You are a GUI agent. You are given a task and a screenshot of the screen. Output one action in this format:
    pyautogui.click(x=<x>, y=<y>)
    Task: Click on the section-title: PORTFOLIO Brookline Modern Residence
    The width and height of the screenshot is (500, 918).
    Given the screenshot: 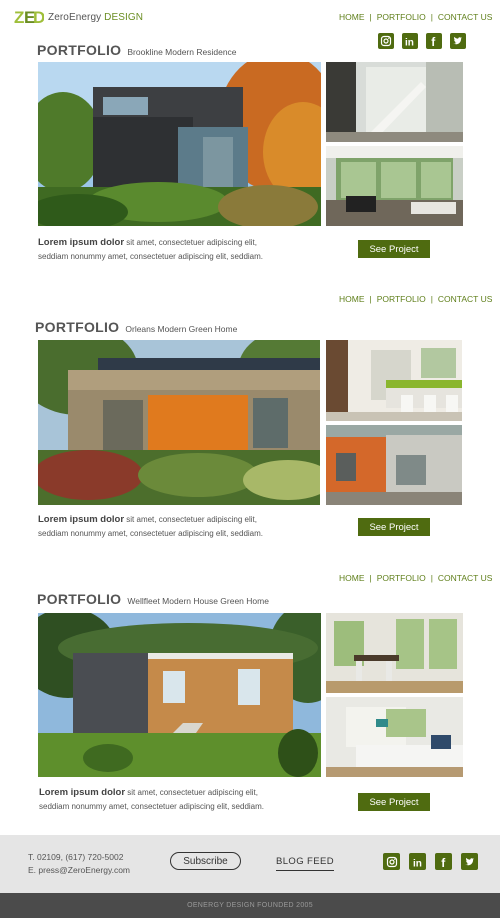 What is the action you would take?
    pyautogui.click(x=137, y=50)
    